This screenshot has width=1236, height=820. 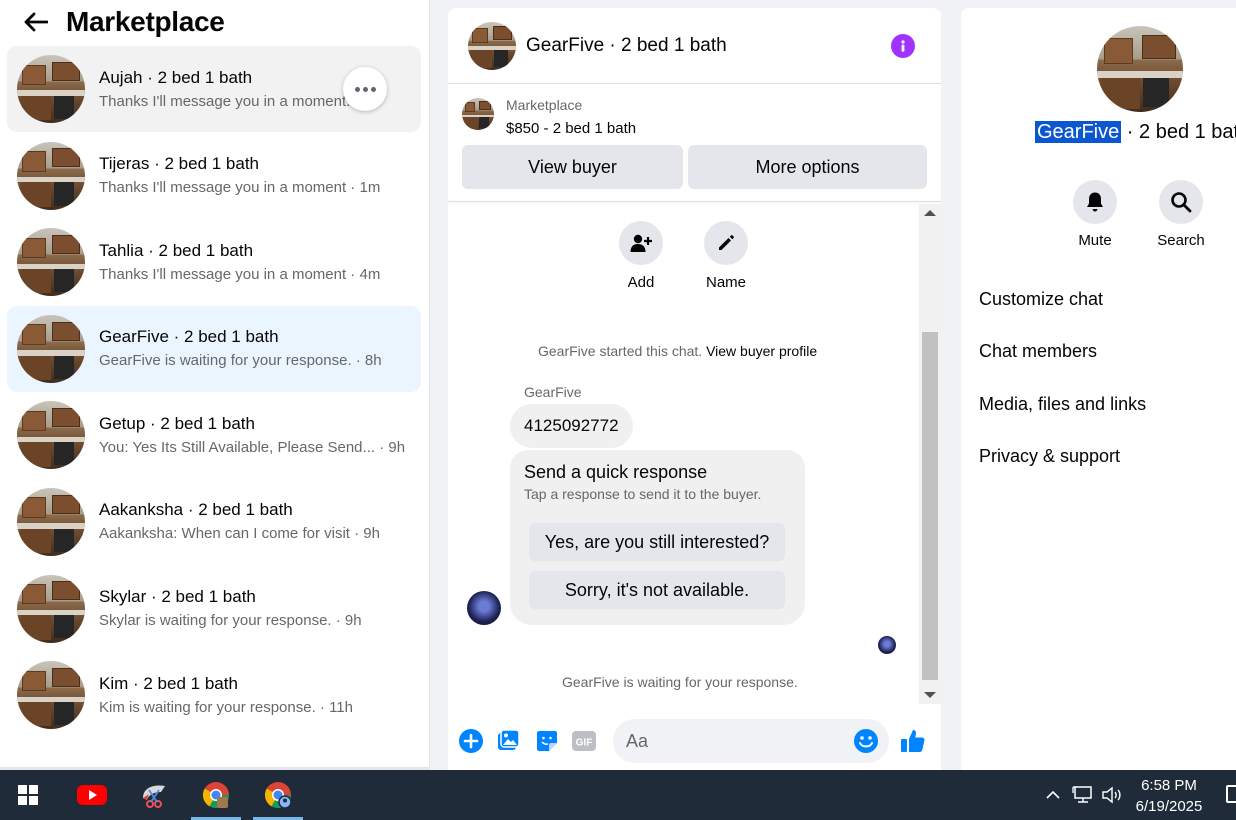 I want to click on bell-icon, so click(x=1095, y=202).